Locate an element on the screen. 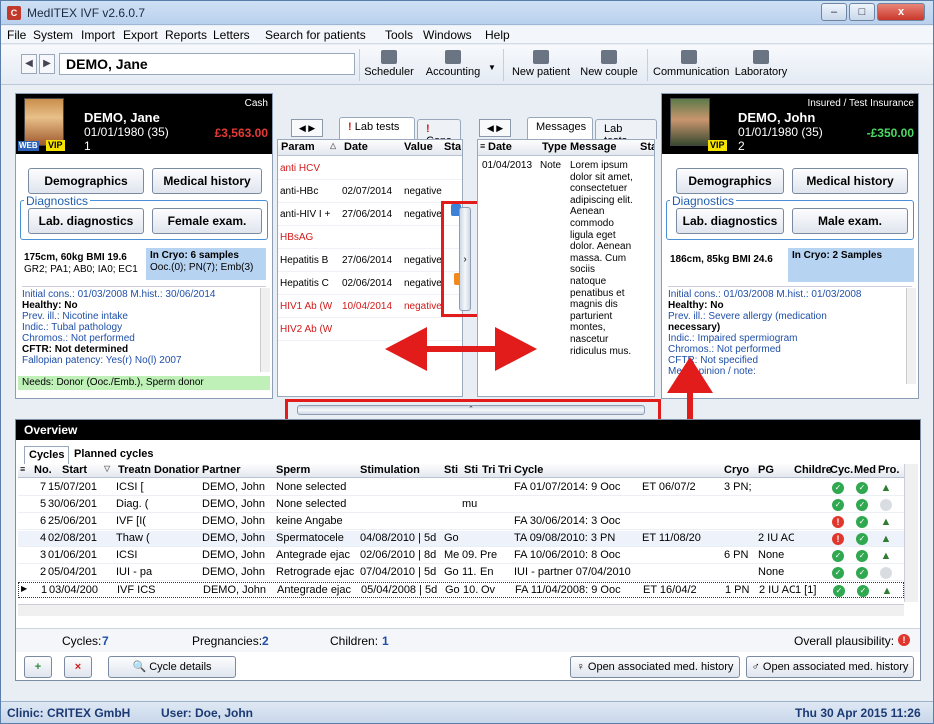 The height and width of the screenshot is (724, 934). col-msg-message: Message is located at coordinates (593, 147).